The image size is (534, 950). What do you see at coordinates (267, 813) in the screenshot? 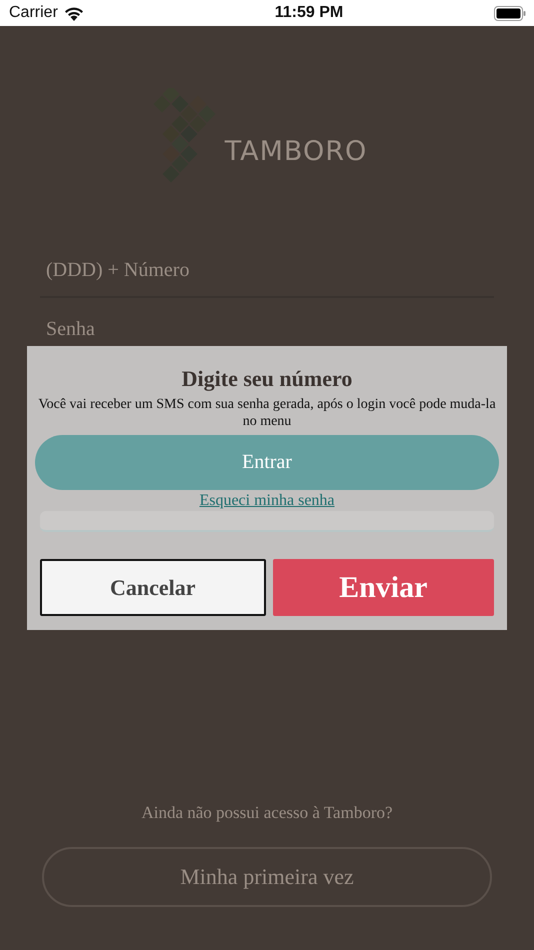
I see `signup-prompt: Ainda não possui acesso à Tamboro?` at bounding box center [267, 813].